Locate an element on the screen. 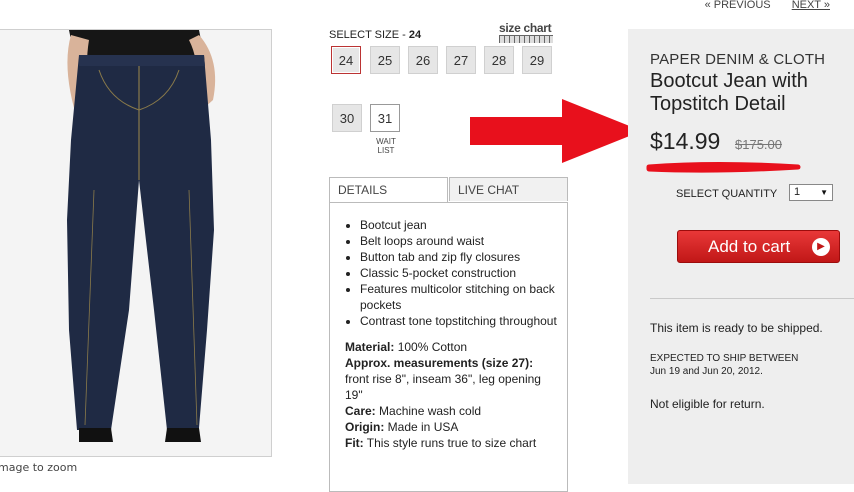 Image resolution: width=854 pixels, height=492 pixels. tab-details: DETAILS is located at coordinates (388, 190).